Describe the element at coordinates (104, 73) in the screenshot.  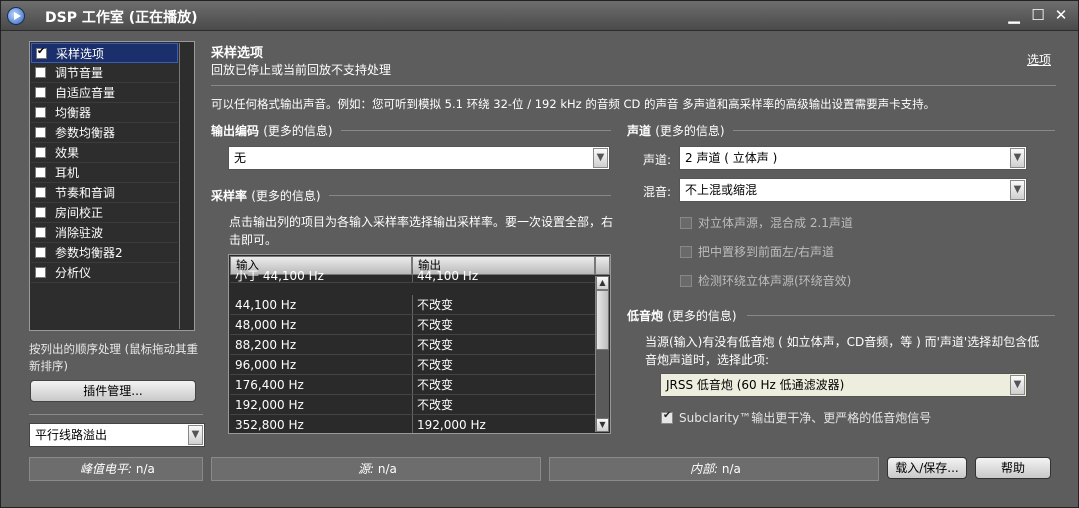
I see `plugin-item: 调节音量` at that location.